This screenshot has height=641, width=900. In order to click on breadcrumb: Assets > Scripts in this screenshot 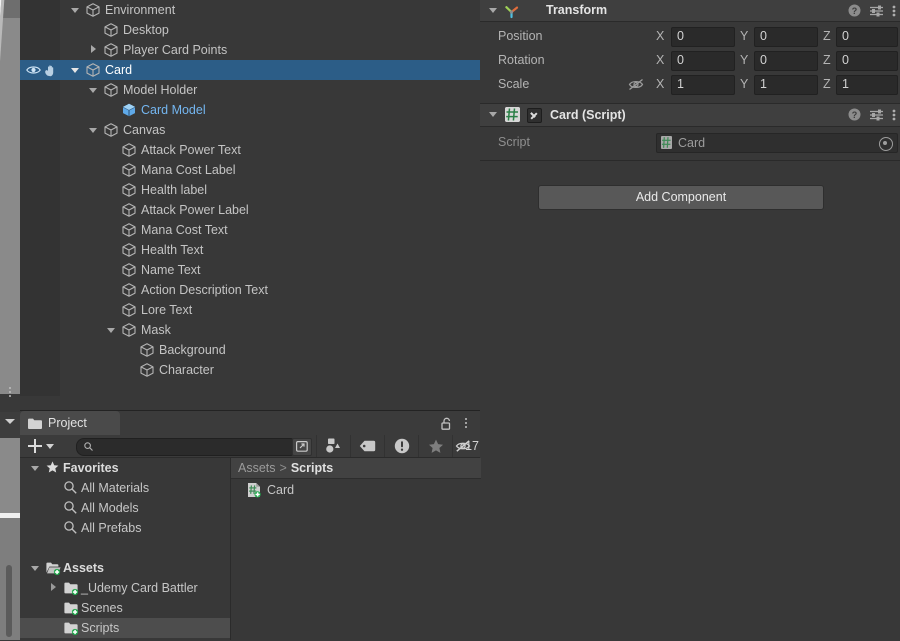, I will do `click(356, 468)`.